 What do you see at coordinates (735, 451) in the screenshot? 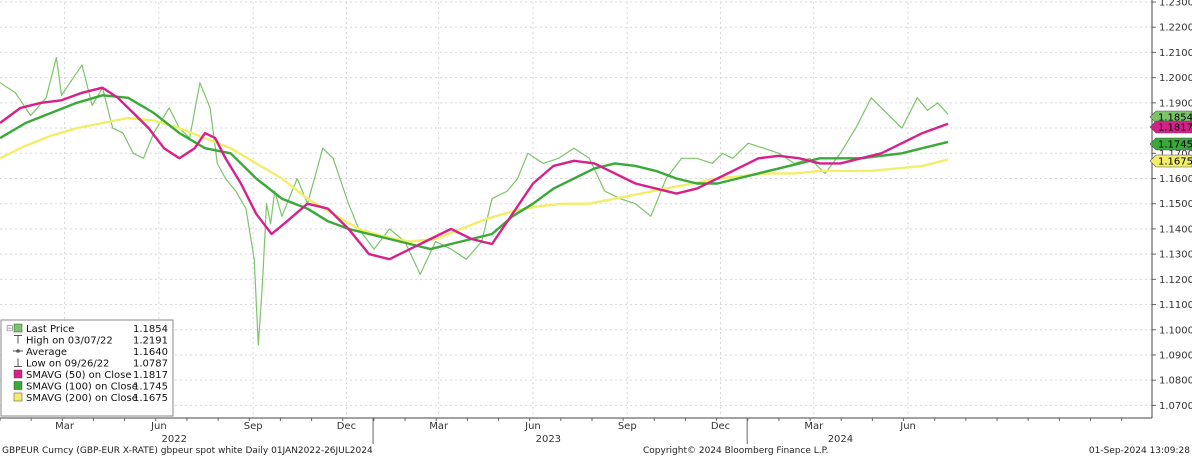
I see `footer-copyright: Copyright© 2024 Bloomberg Finance L.P.` at bounding box center [735, 451].